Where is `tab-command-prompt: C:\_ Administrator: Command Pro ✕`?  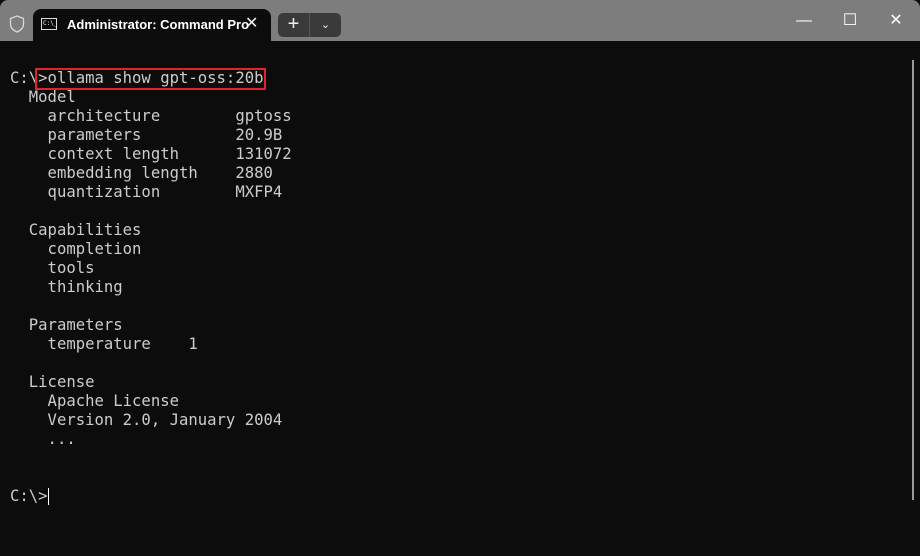
tab-command-prompt: C:\_ Administrator: Command Pro ✕ is located at coordinates (152, 25).